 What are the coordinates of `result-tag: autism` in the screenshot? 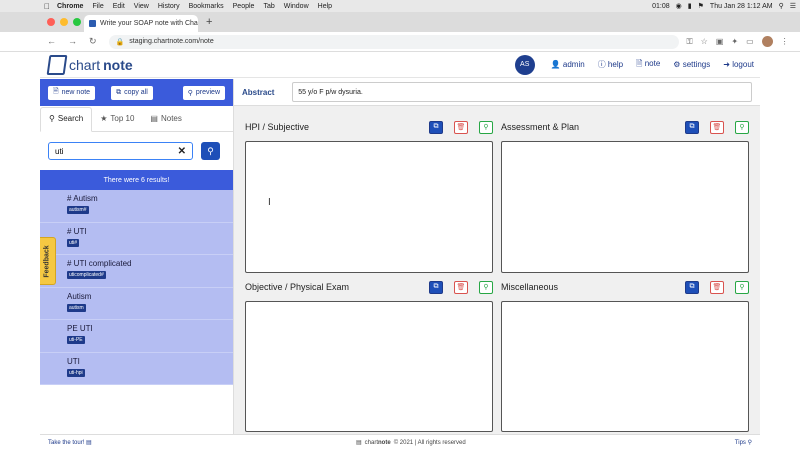 It's located at (76, 307).